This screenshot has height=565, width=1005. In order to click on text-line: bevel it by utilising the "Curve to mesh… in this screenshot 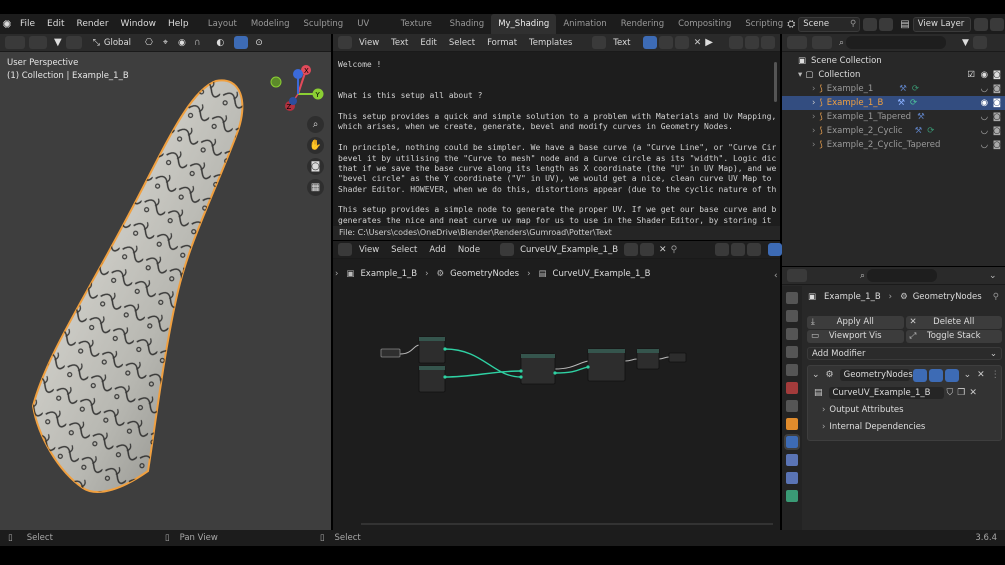, I will do `click(557, 159)`.